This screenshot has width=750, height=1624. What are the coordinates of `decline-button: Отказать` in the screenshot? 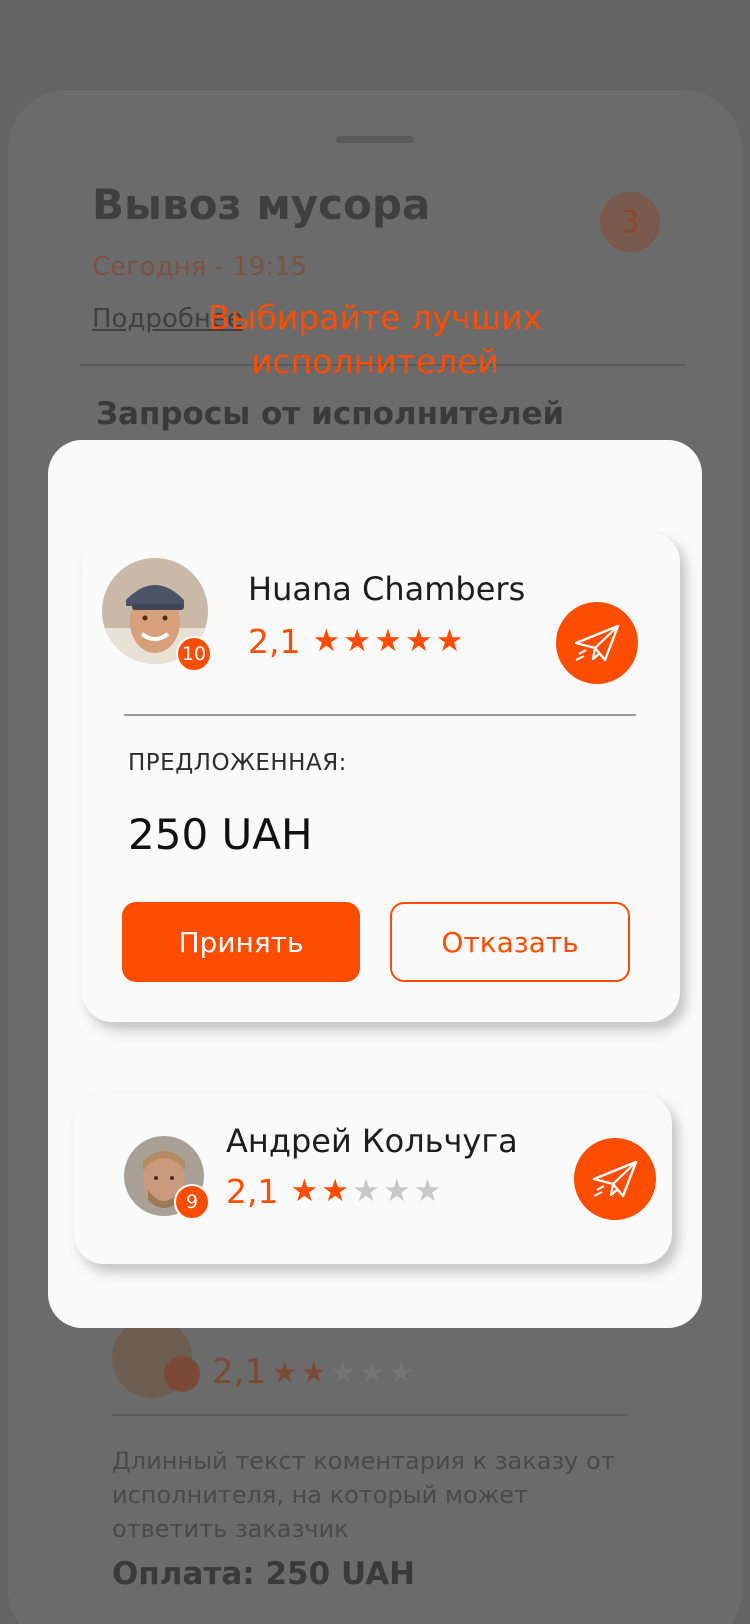 It's located at (510, 942).